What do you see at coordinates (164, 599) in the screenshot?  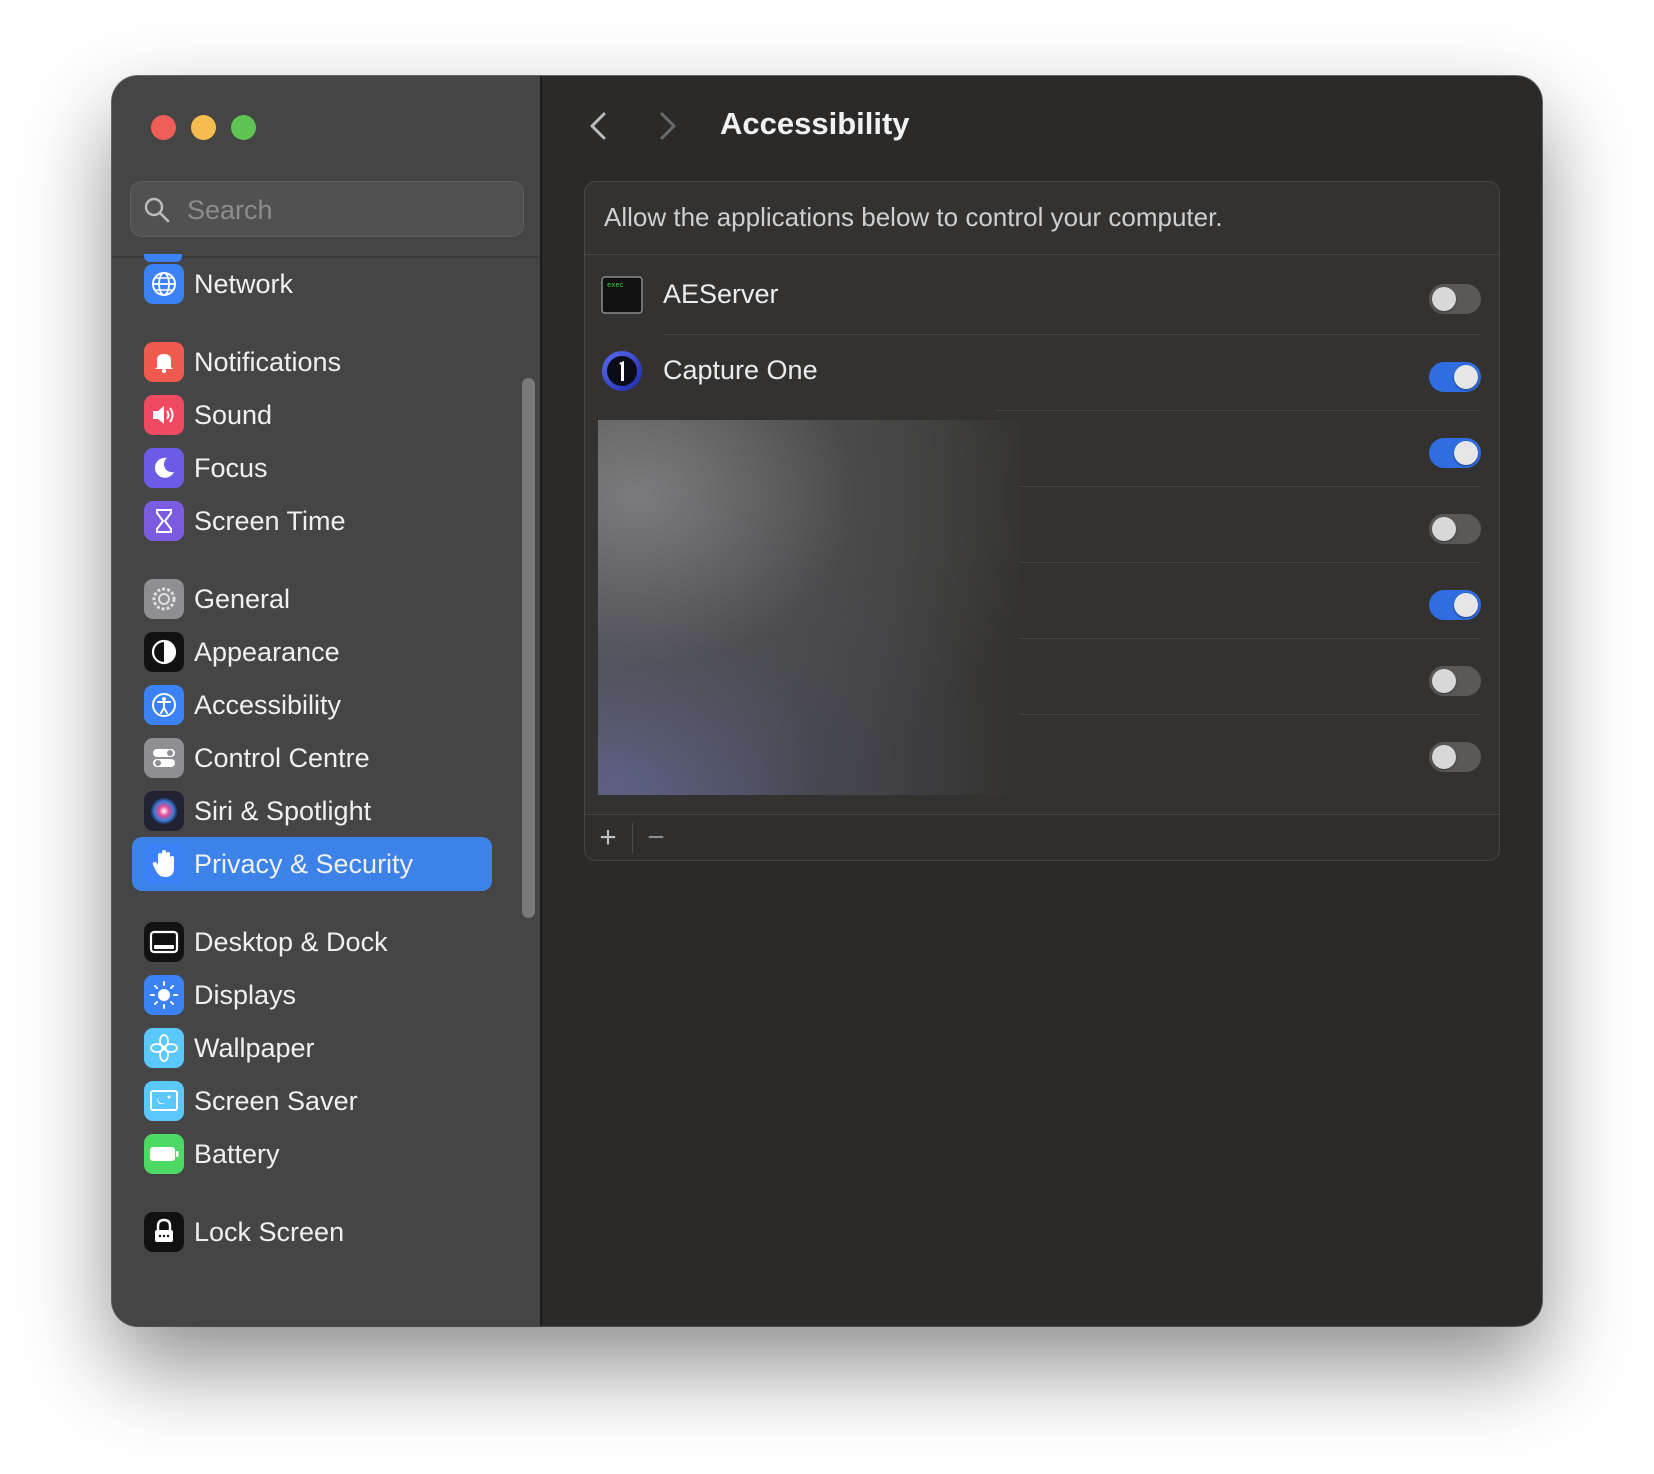 I see `gear-icon` at bounding box center [164, 599].